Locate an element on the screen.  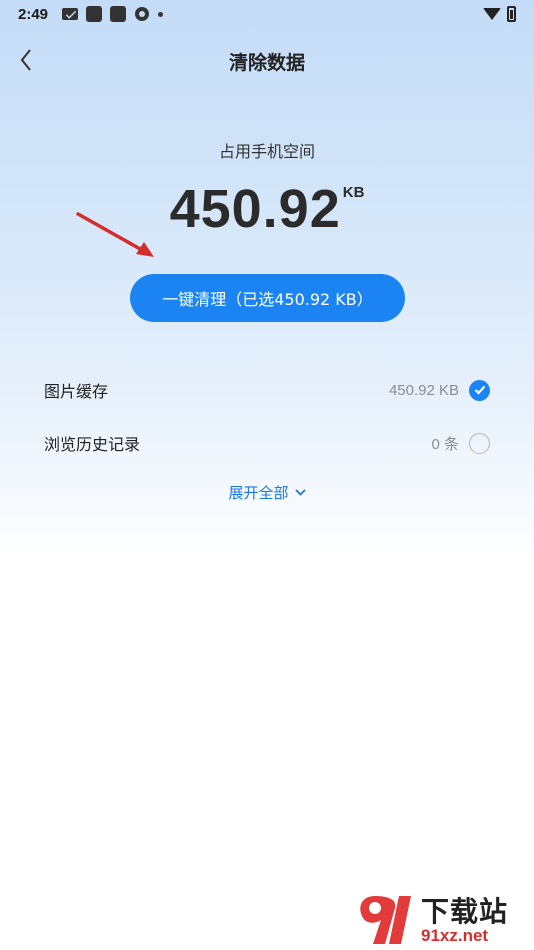
chevron-down-icon is located at coordinates (300, 492).